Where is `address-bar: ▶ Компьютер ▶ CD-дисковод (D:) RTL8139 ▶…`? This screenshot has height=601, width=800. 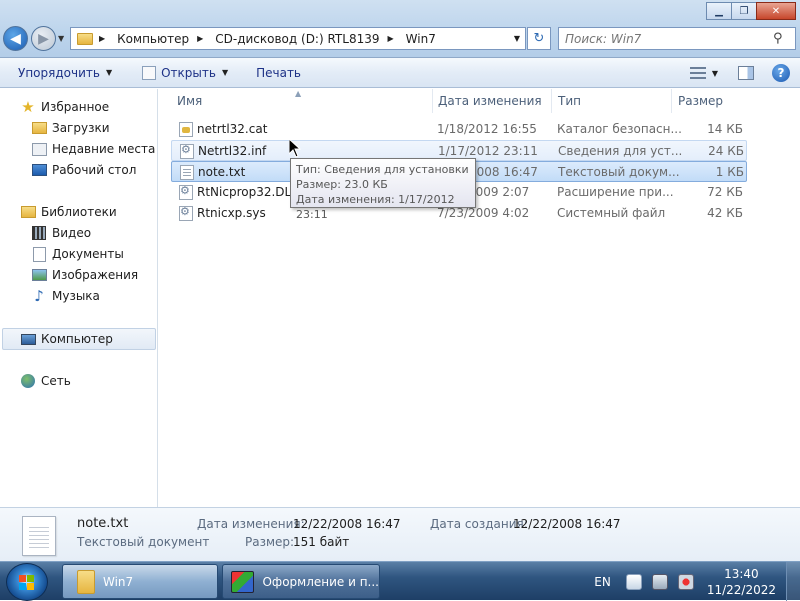
address-bar: ▶ Компьютер ▶ CD-дисковод (D:) RTL8139 ▶… is located at coordinates (298, 38).